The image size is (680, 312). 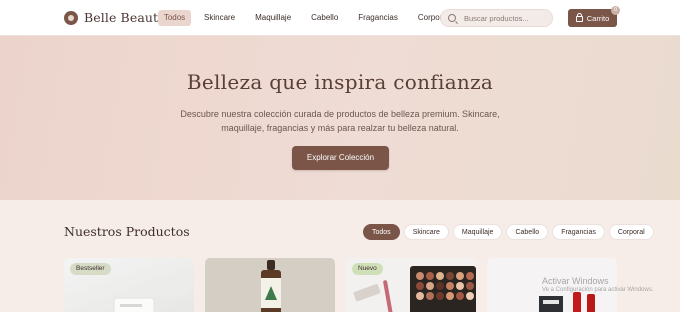 What do you see at coordinates (90, 269) in the screenshot?
I see `bestseller-badge: Bestseller` at bounding box center [90, 269].